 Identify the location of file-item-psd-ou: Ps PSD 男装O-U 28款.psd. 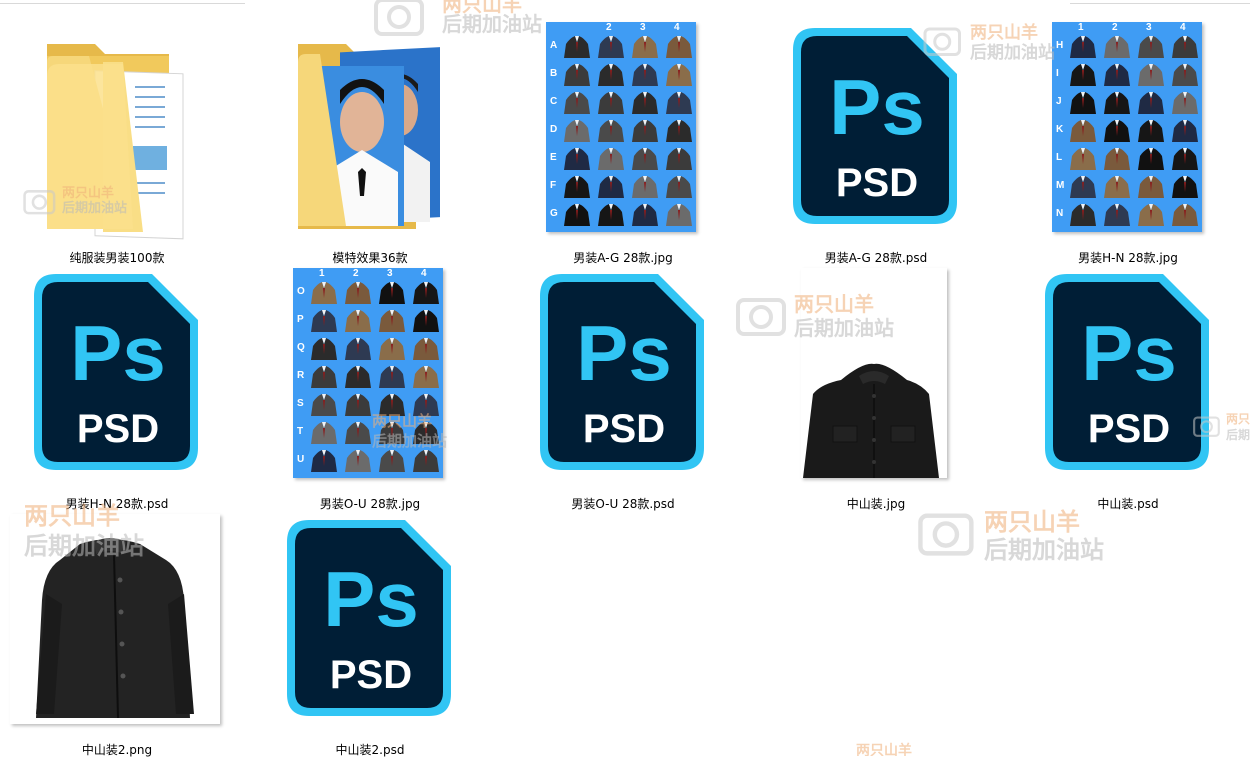
(623, 391).